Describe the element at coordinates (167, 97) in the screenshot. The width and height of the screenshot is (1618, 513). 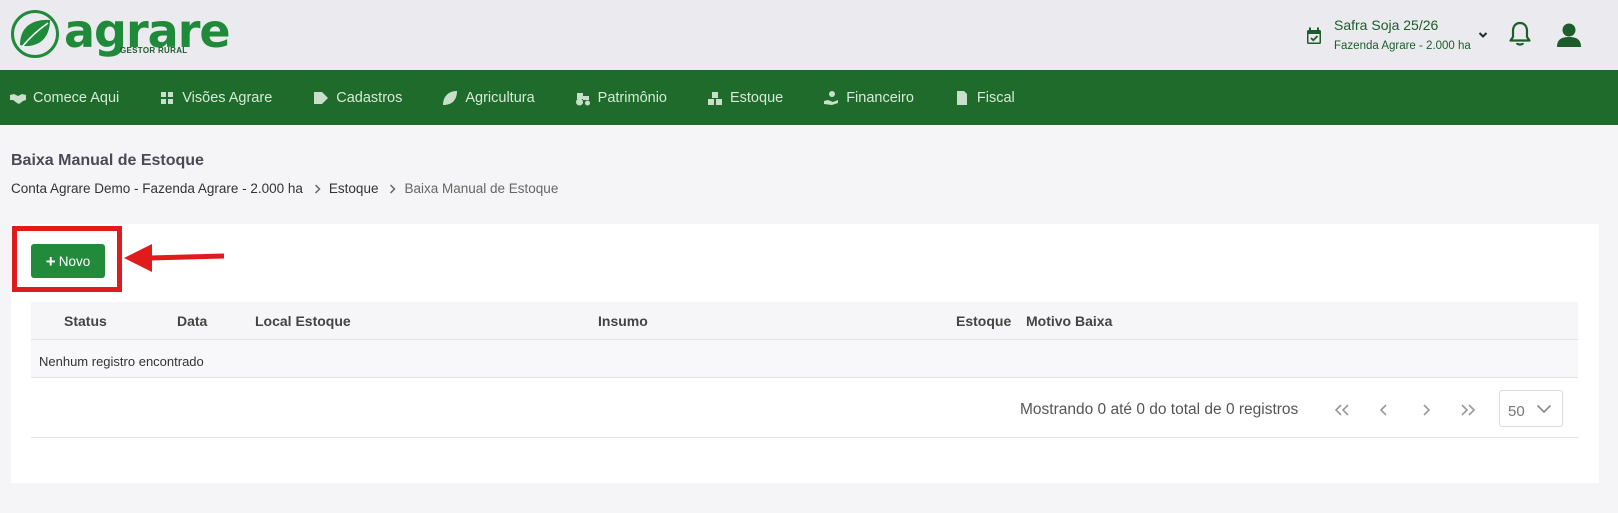
I see `grid-icon` at that location.